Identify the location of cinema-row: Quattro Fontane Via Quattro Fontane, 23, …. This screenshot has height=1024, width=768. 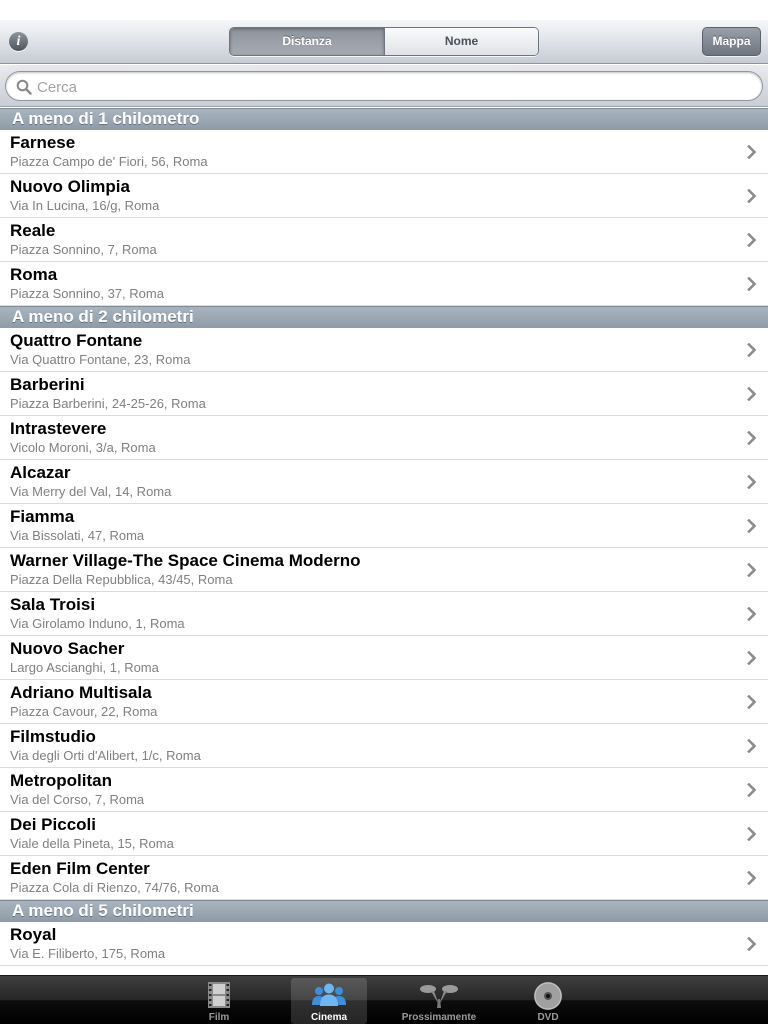
(384, 350).